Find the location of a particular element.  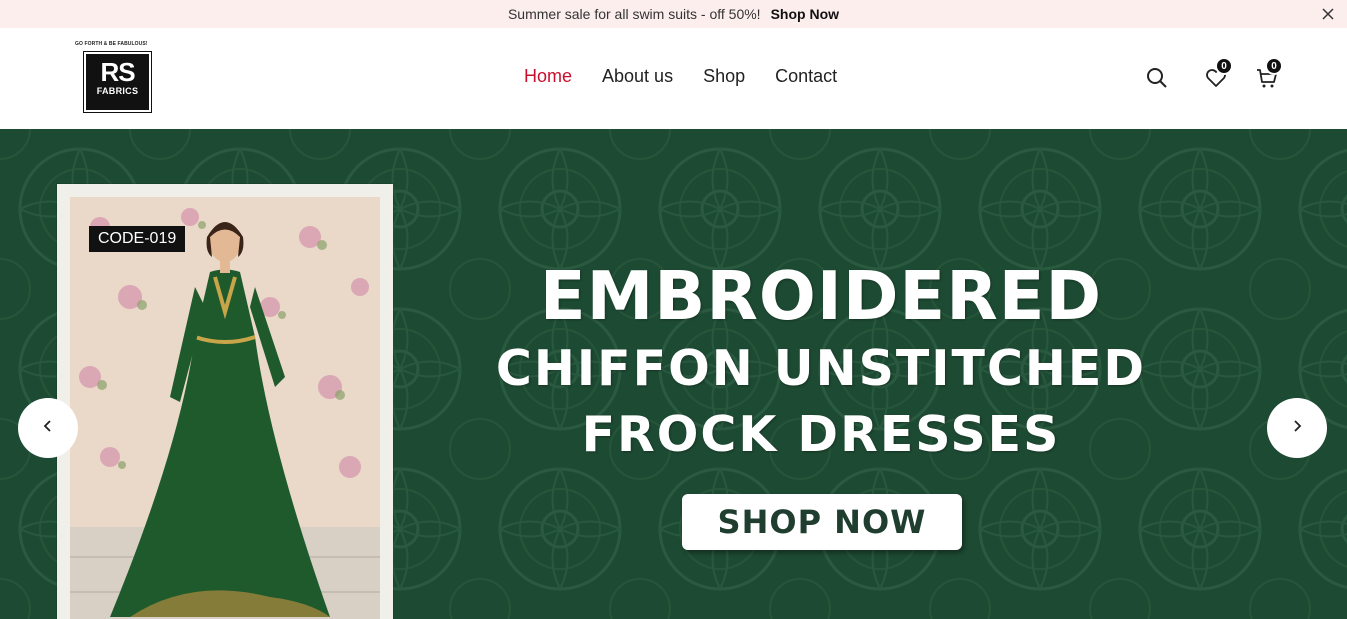

search-icon is located at coordinates (1158, 79).